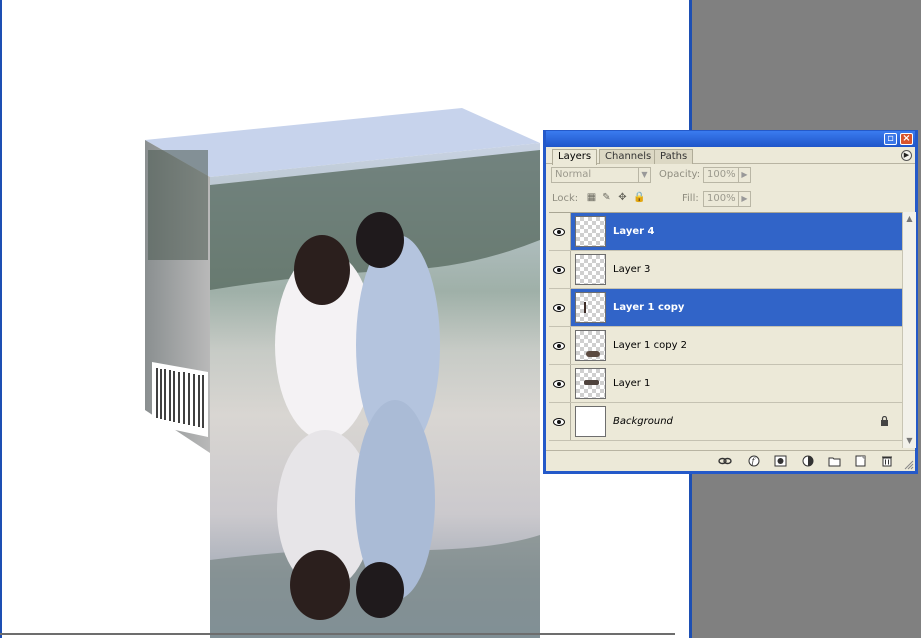  What do you see at coordinates (906, 139) in the screenshot?
I see `close-button: ×` at bounding box center [906, 139].